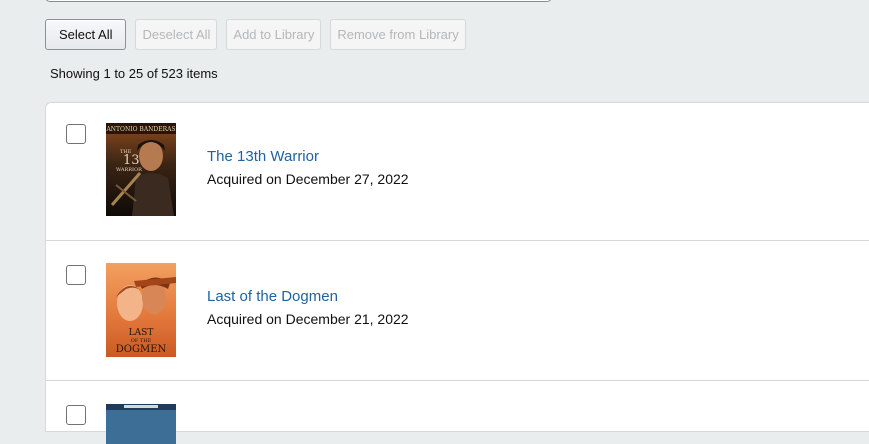 The width and height of the screenshot is (869, 444). What do you see at coordinates (272, 296) in the screenshot?
I see `item-title-link: Last of the Dogmen` at bounding box center [272, 296].